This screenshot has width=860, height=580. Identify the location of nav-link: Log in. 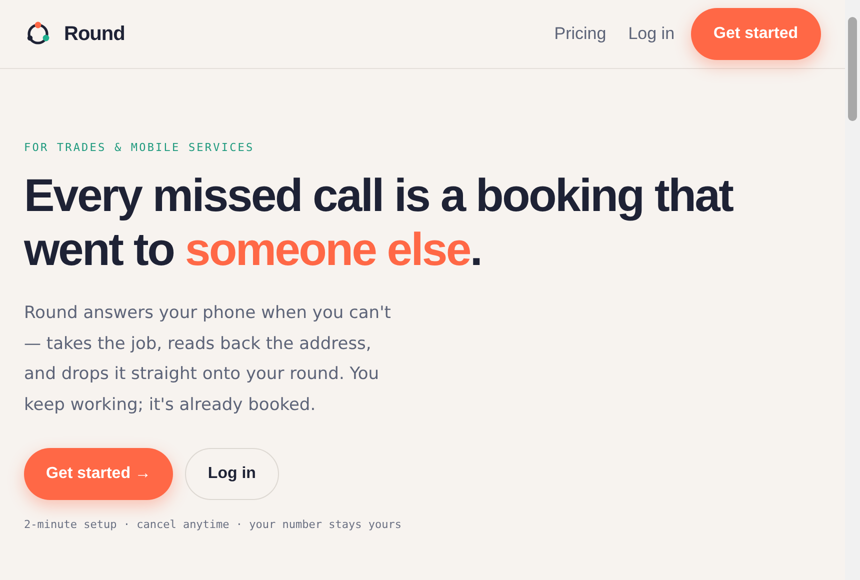
(651, 34).